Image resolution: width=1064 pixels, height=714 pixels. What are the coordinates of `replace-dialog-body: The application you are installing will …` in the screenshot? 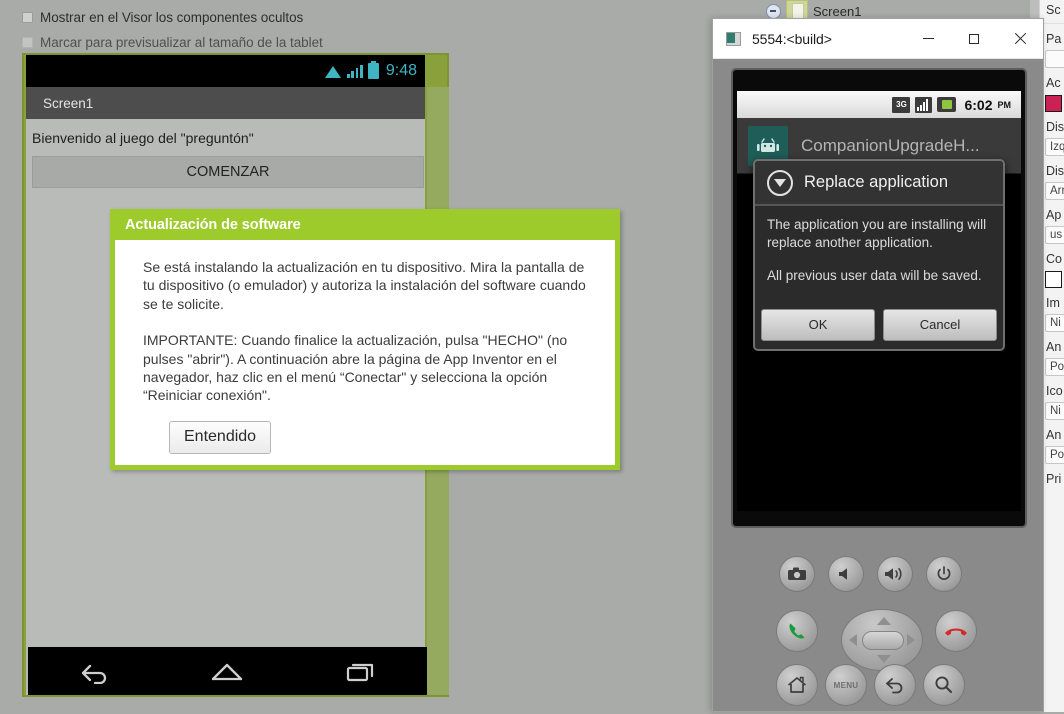 It's located at (879, 245).